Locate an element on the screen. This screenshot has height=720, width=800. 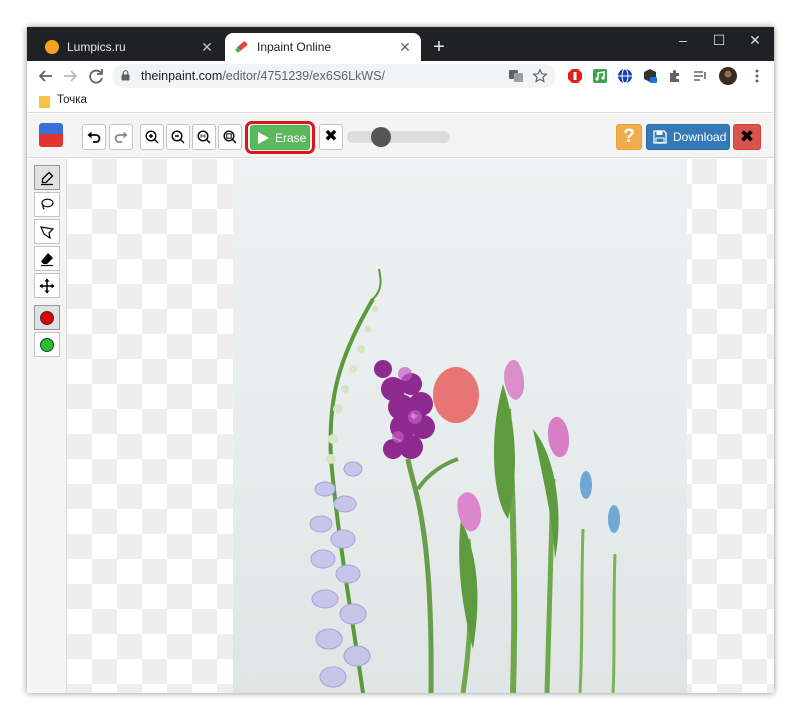
cube-extension-icon is located at coordinates (650, 76).